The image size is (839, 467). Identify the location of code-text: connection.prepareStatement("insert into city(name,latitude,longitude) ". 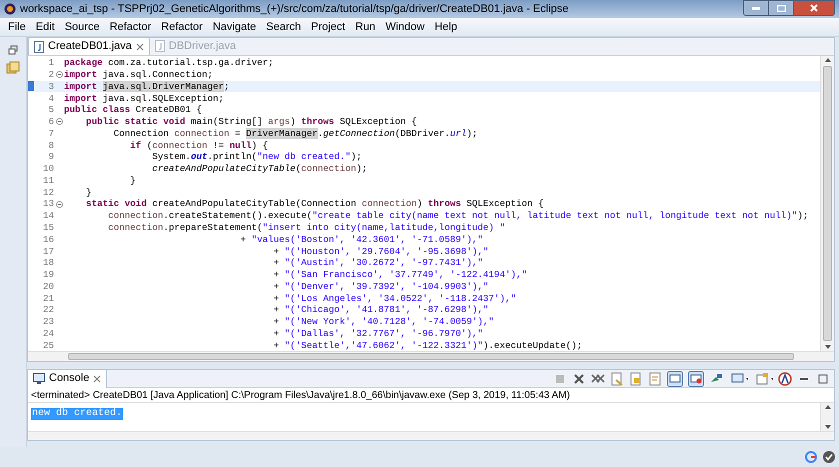
(306, 227).